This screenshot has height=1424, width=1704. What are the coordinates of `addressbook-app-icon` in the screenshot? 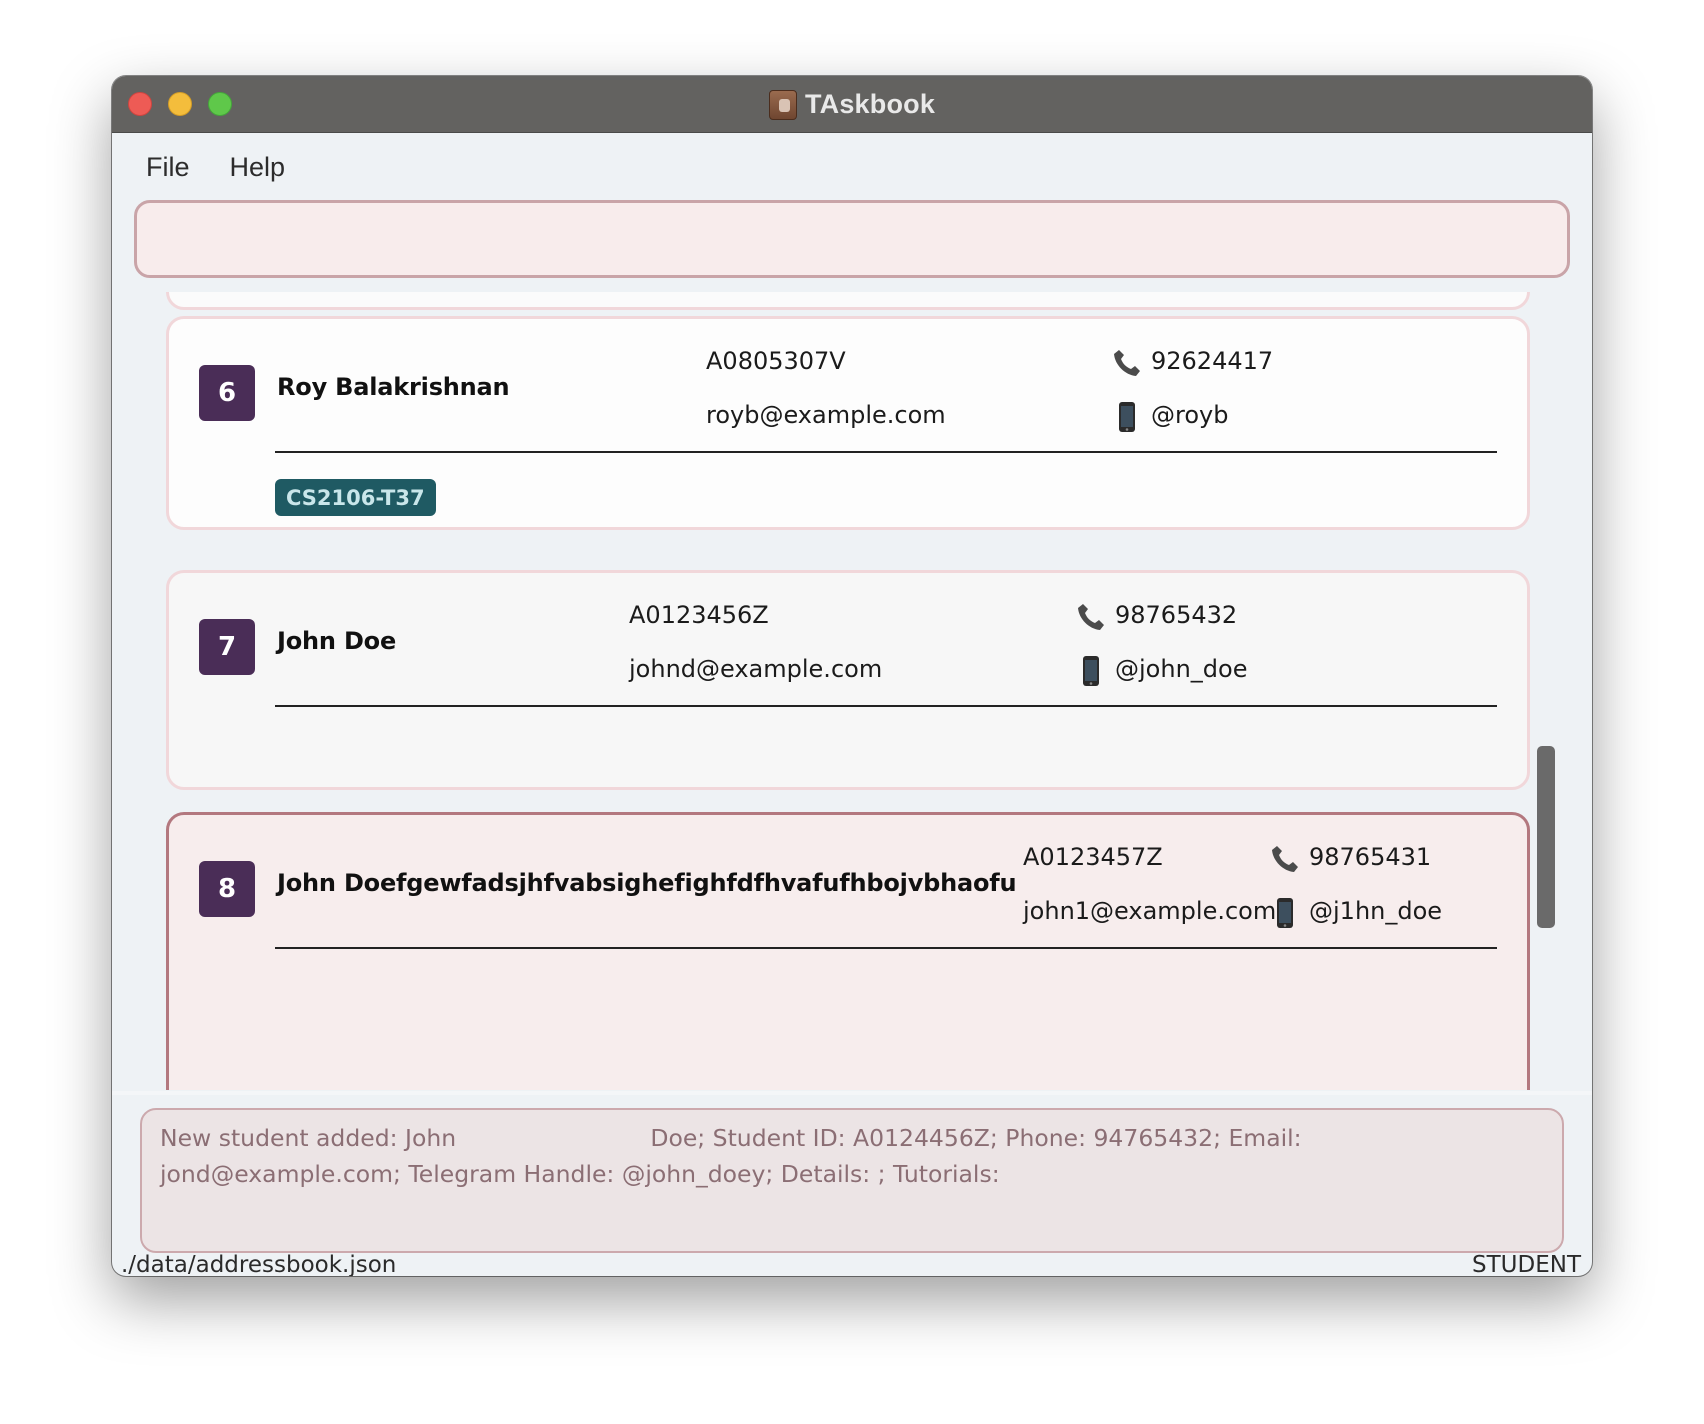 It's located at (782, 104).